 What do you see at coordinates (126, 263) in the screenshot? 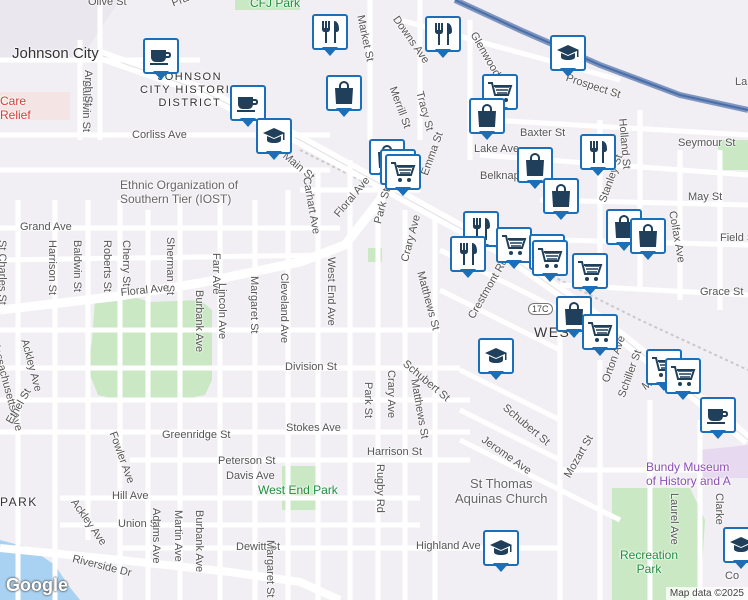
I see `street-label: Cherry St` at bounding box center [126, 263].